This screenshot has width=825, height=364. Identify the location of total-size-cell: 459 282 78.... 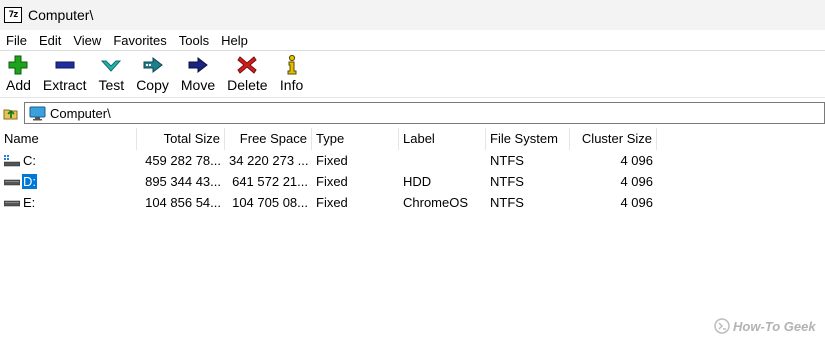
(183, 160).